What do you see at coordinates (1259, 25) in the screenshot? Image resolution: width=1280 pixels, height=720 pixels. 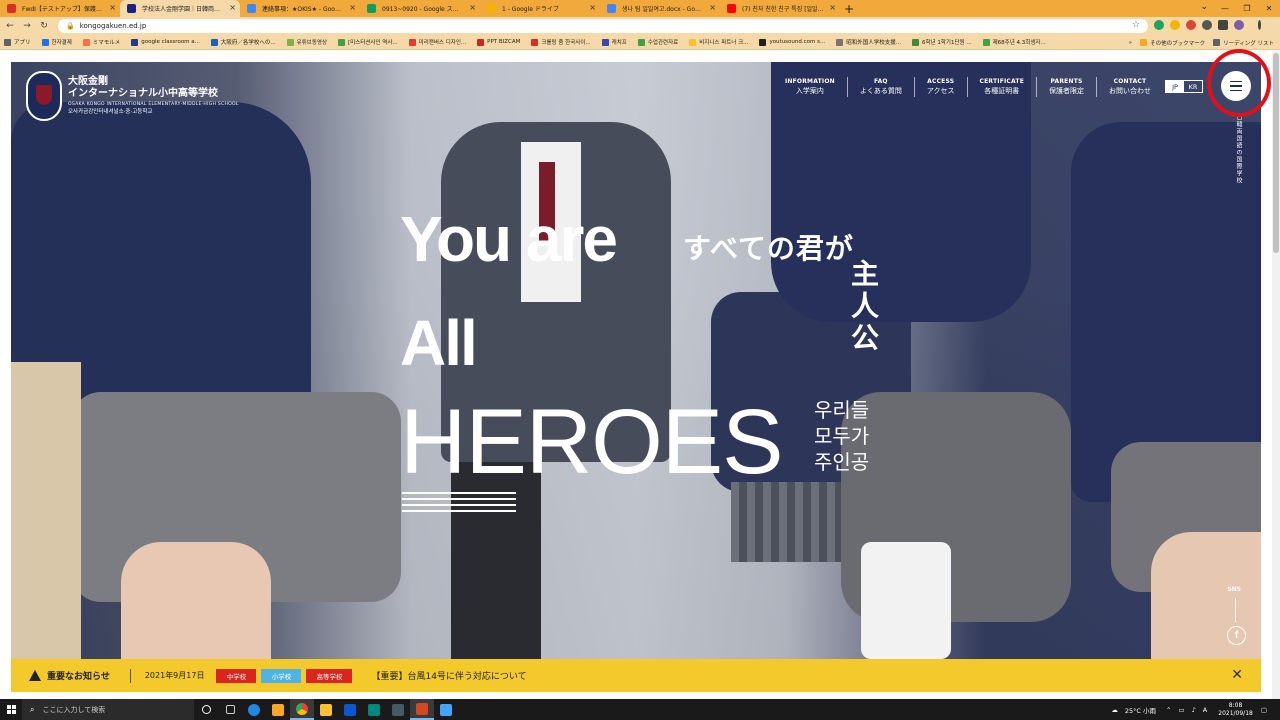 I see `browser-menu-icon` at bounding box center [1259, 25].